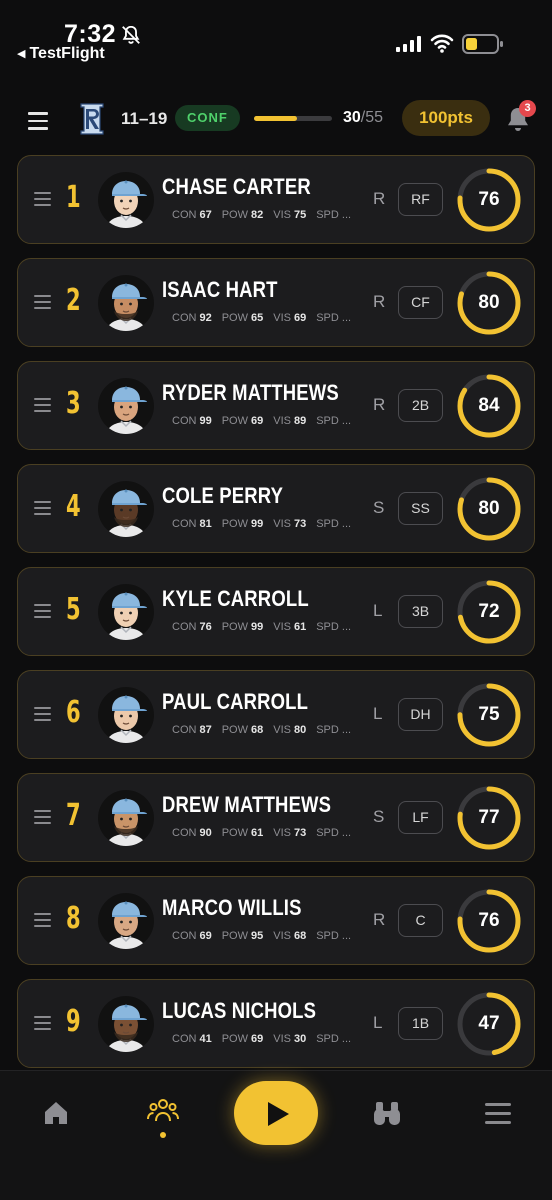  Describe the element at coordinates (300, 627) in the screenshot. I see `stat-value-vis: 61` at that location.